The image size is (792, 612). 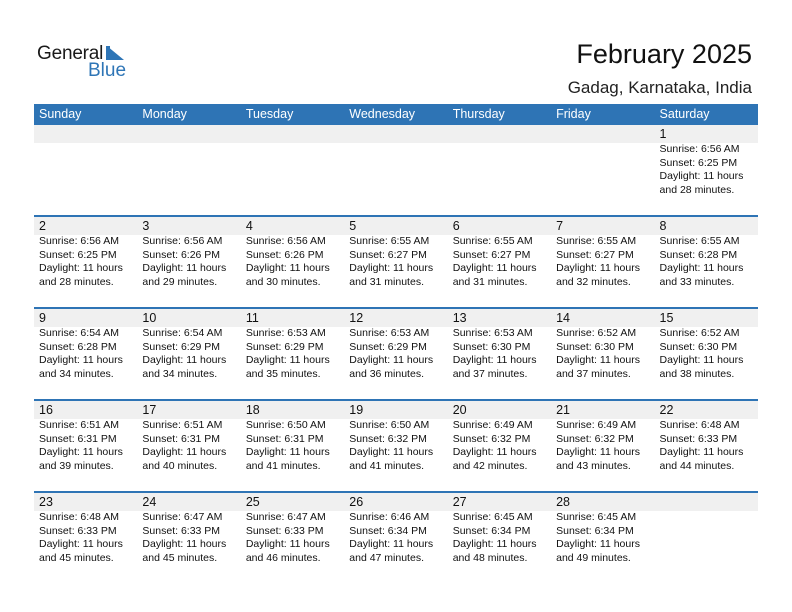 What do you see at coordinates (697, 465) in the screenshot?
I see `daylight-minutes-text: and 44 minutes.` at bounding box center [697, 465].